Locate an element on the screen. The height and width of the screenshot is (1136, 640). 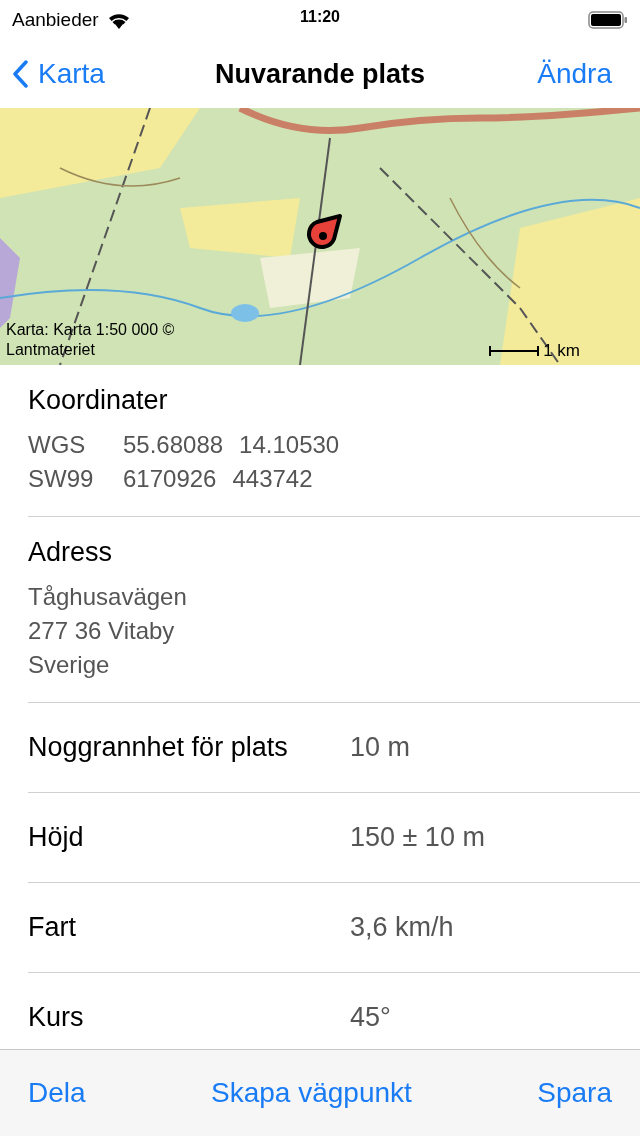
address-line: Tåghusavägen is located at coordinates (108, 597).